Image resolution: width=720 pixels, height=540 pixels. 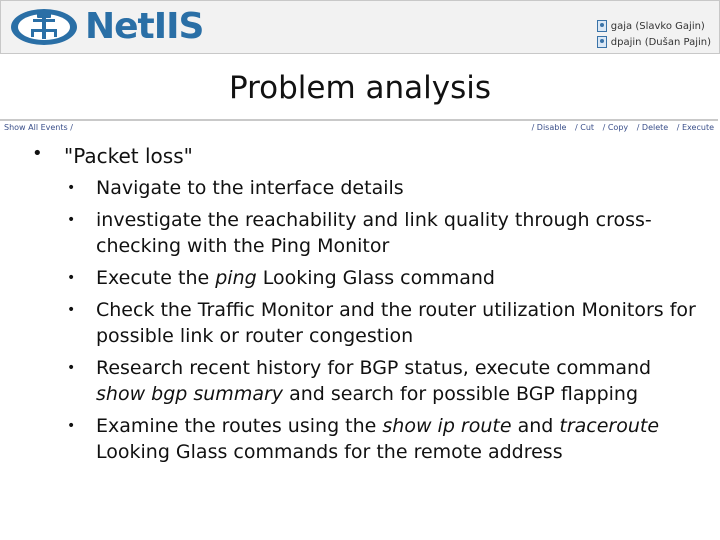 What do you see at coordinates (144, 26) in the screenshot?
I see `brand-name: NetIIS` at bounding box center [144, 26].